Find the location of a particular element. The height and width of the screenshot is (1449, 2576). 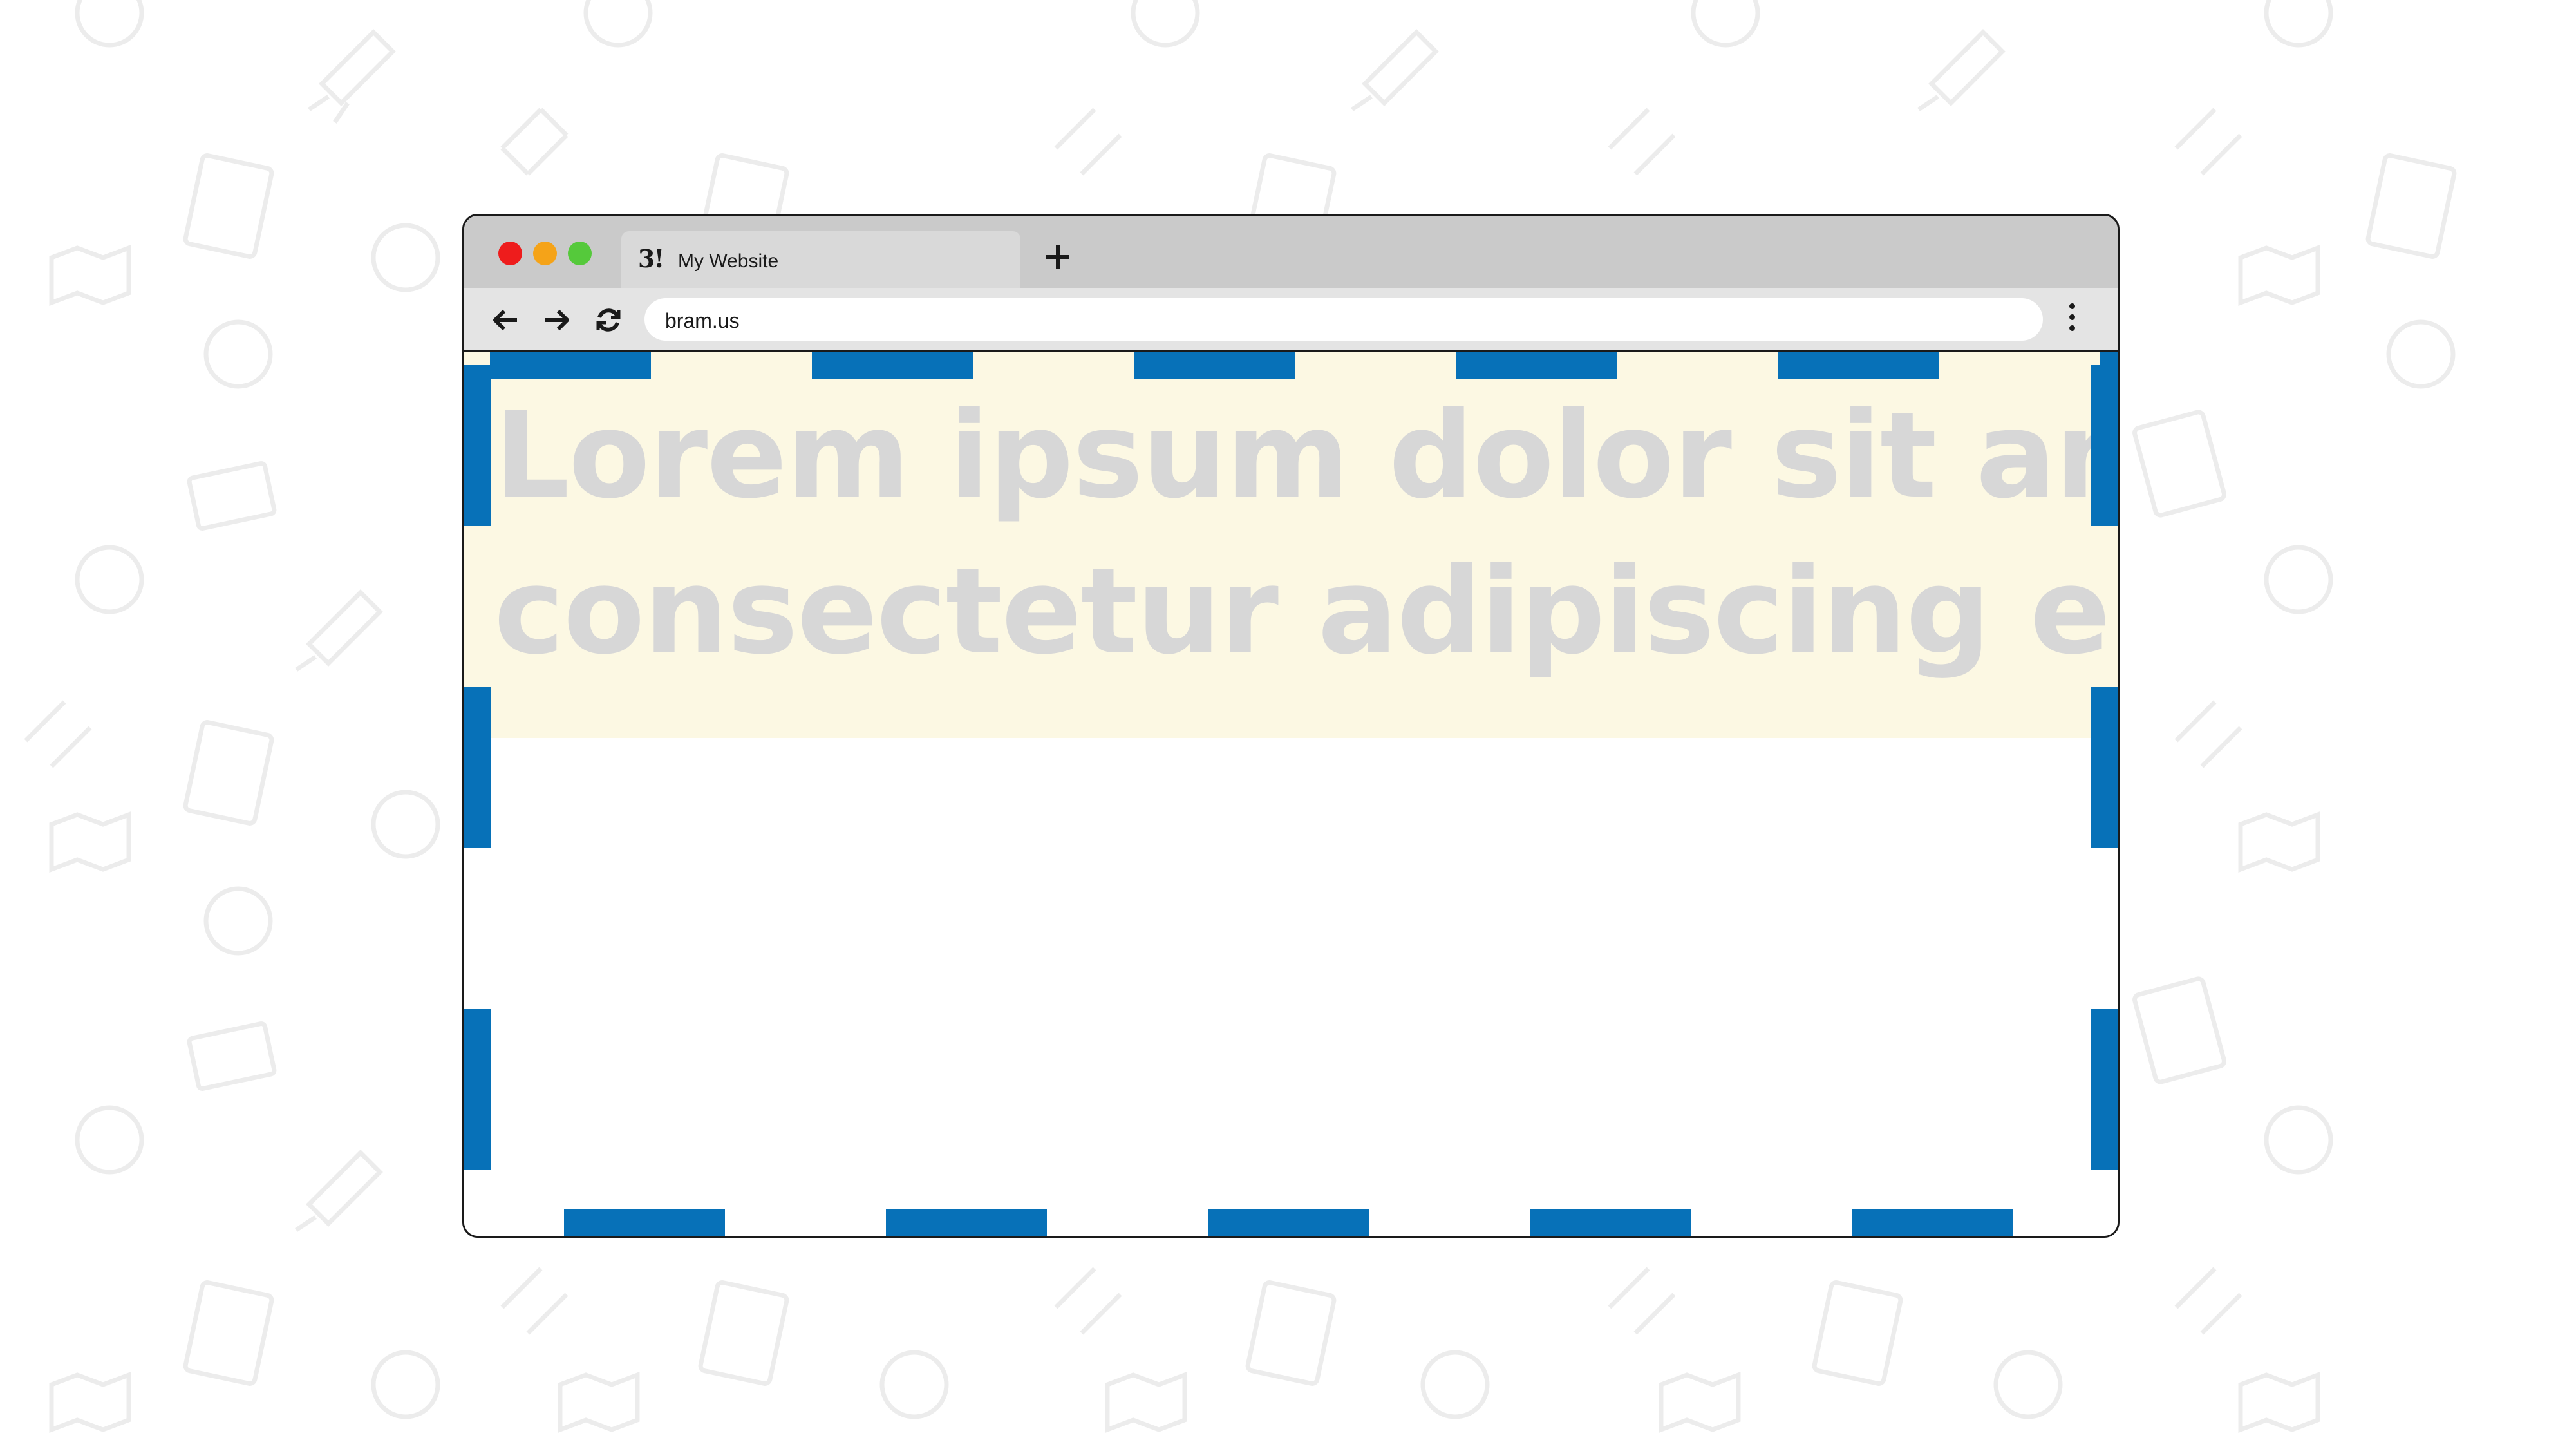

maximize-window-button is located at coordinates (580, 254).